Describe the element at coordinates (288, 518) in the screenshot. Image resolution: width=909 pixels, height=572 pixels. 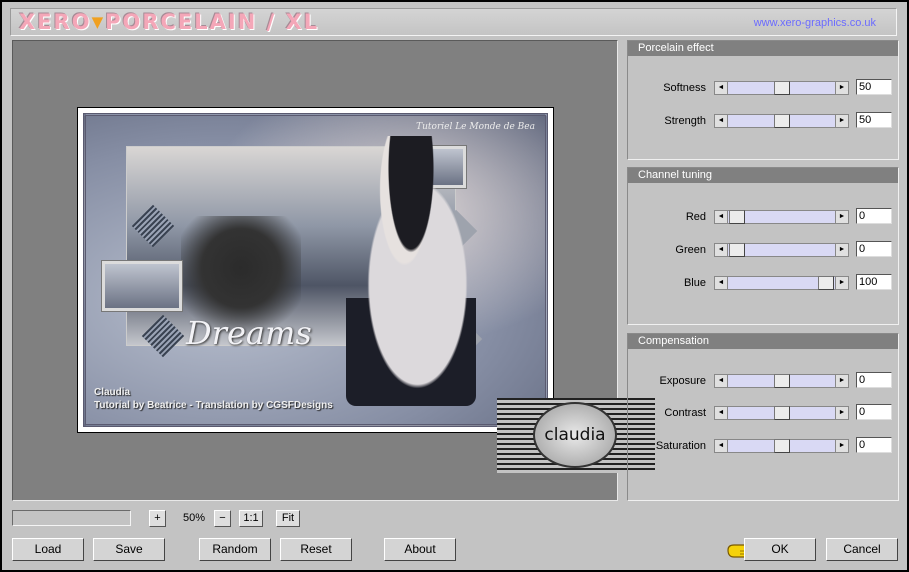
I see `zoom-fit-button: Fit` at that location.